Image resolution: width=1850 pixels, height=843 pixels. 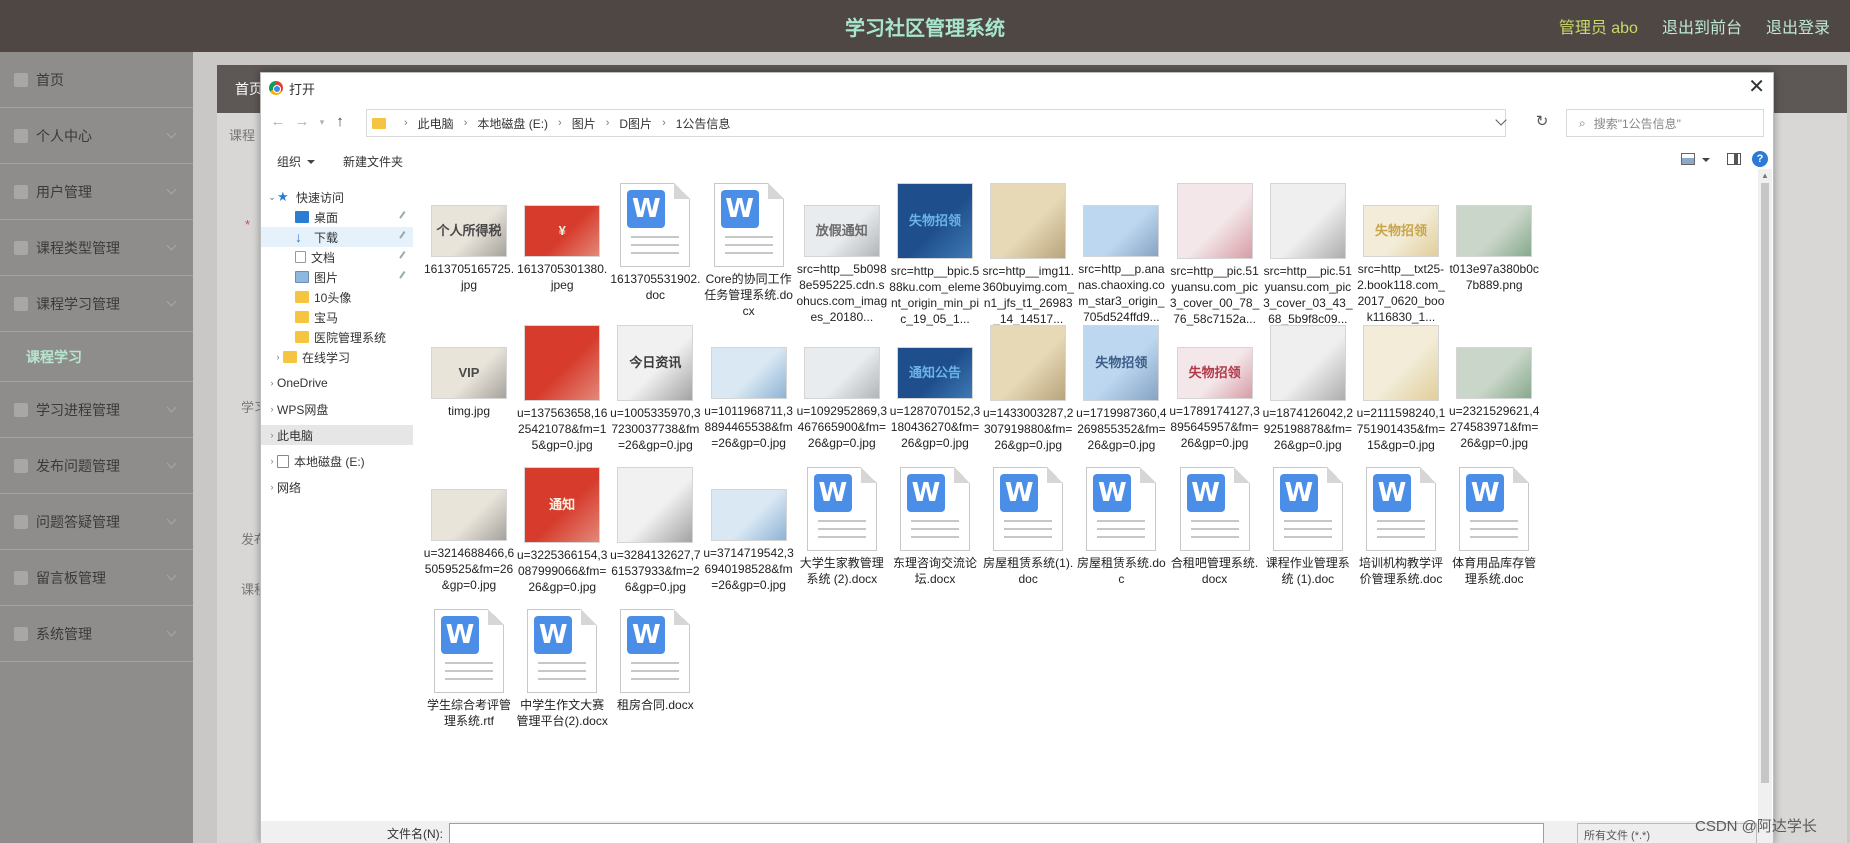 I want to click on image-file: u=2321529621,4274583971&fm=26&gp=0.jpg, so click(x=1494, y=388).